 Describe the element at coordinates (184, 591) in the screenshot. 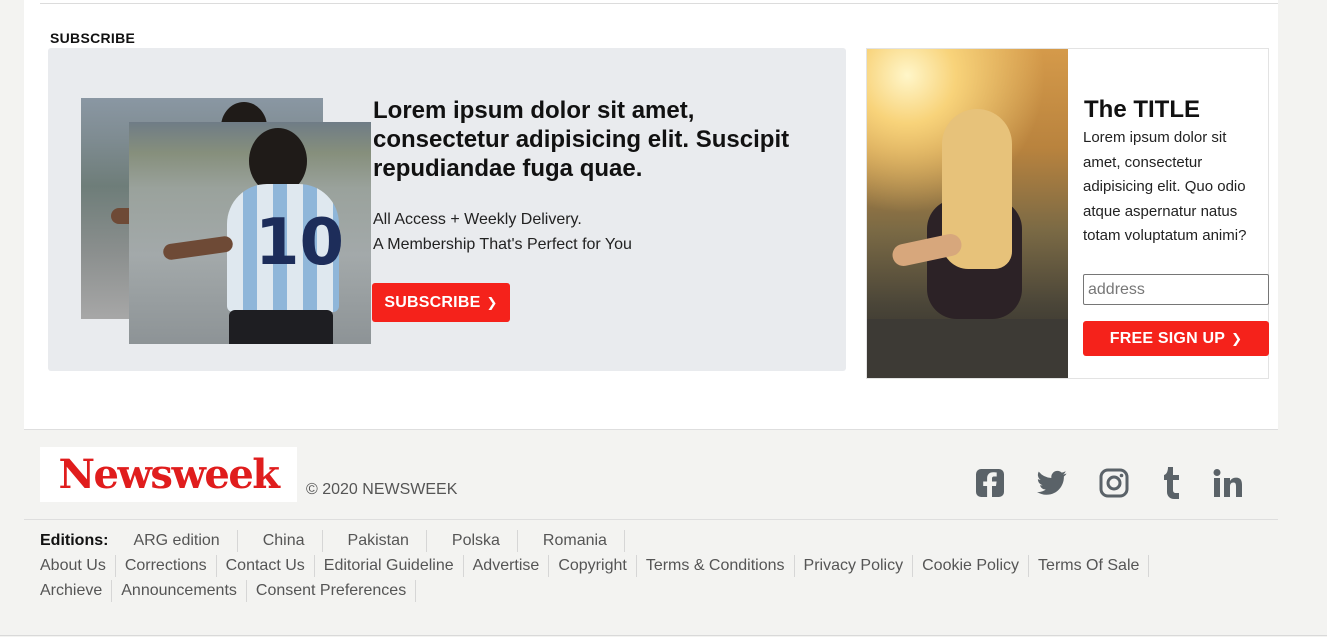

I see `footer-link-announcements: Announcements` at that location.